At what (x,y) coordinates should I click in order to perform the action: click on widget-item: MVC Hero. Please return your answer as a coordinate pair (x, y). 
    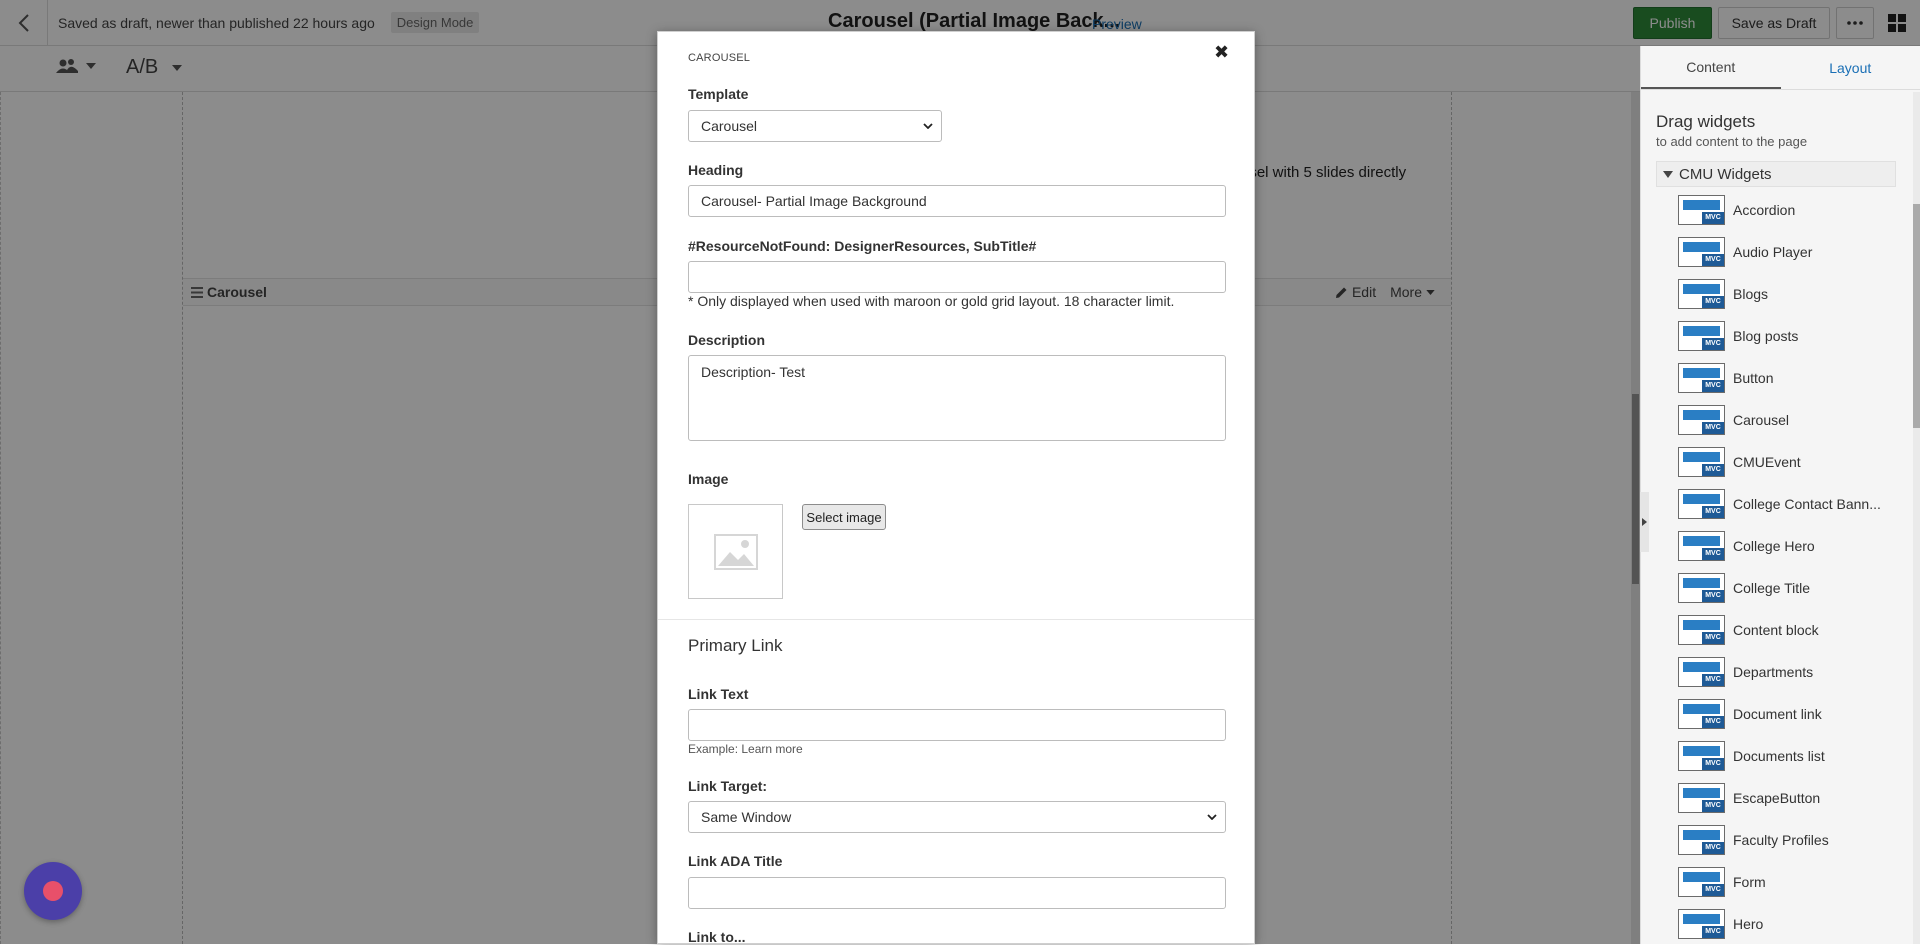
    Looking at the image, I should click on (1780, 924).